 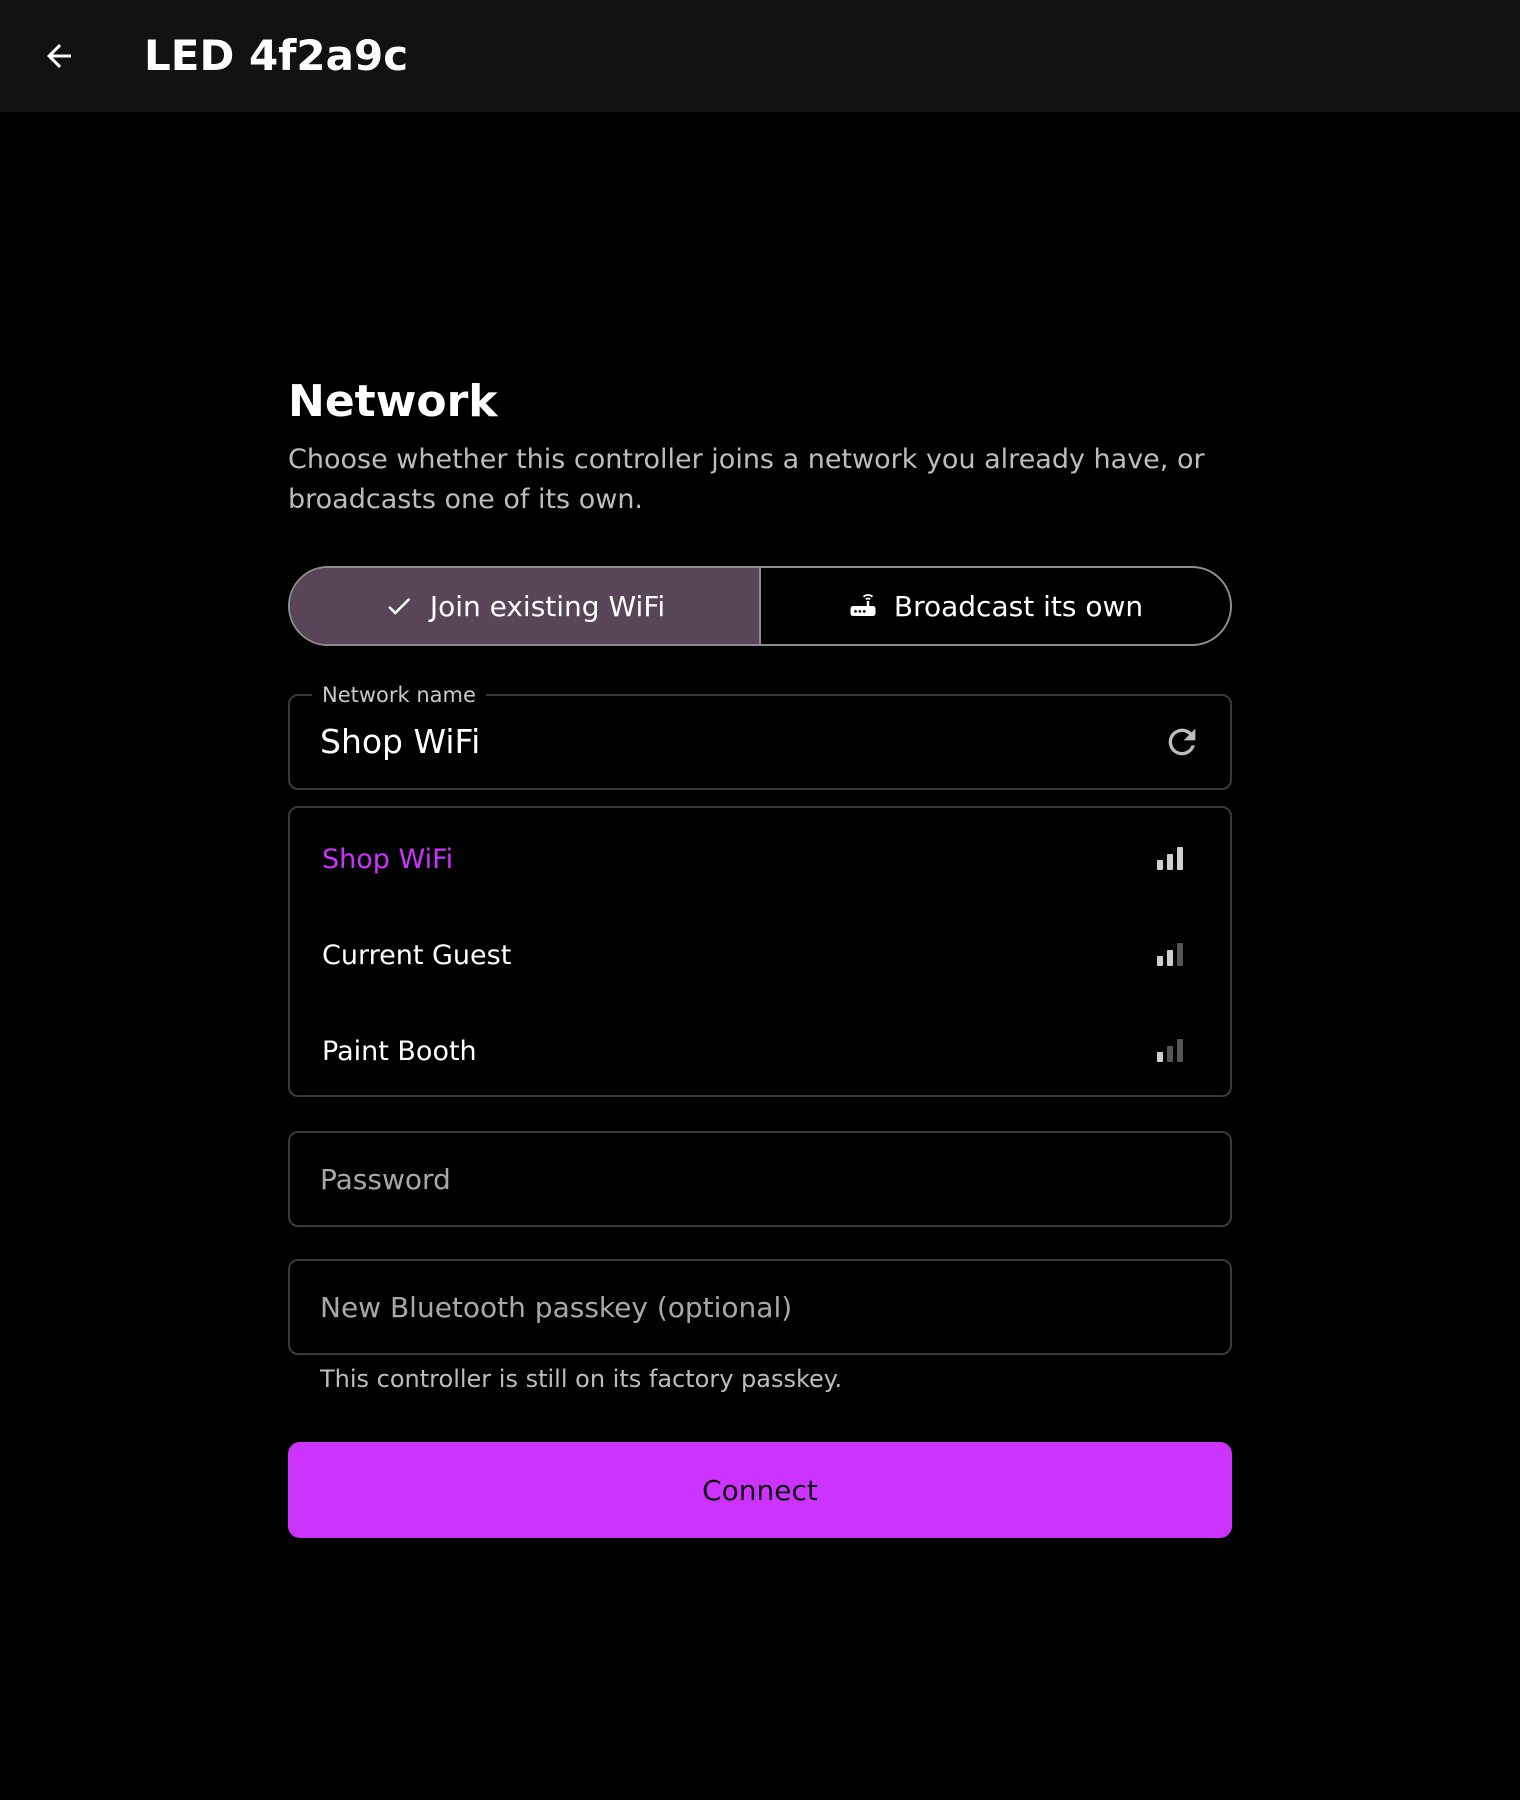 I want to click on password-input, so click(x=760, y=1179).